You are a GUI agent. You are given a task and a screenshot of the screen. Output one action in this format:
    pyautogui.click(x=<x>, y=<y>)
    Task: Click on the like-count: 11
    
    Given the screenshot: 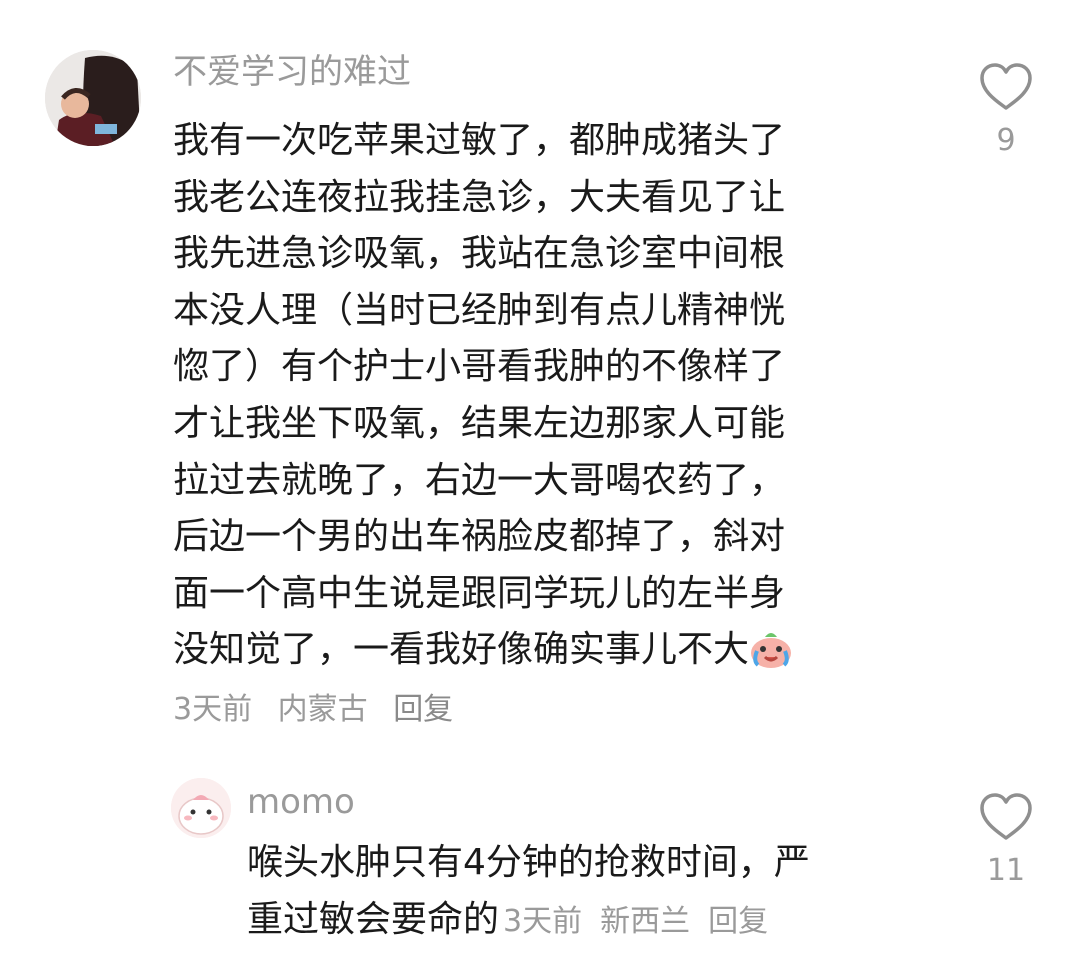 What is the action you would take?
    pyautogui.click(x=1006, y=870)
    